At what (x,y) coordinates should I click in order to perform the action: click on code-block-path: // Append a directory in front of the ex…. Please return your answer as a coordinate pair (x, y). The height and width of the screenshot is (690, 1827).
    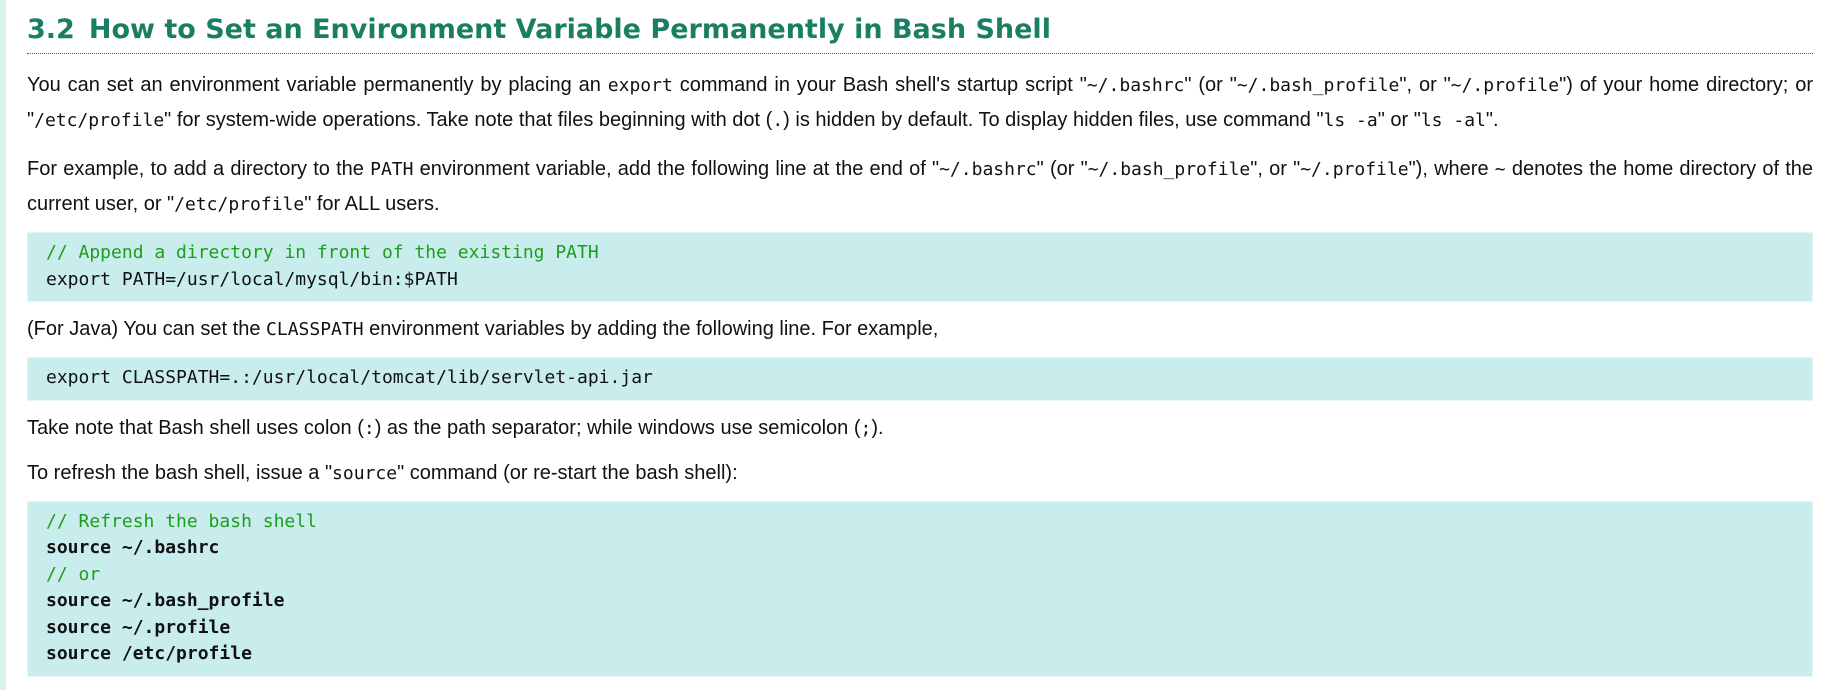
    Looking at the image, I should click on (920, 267).